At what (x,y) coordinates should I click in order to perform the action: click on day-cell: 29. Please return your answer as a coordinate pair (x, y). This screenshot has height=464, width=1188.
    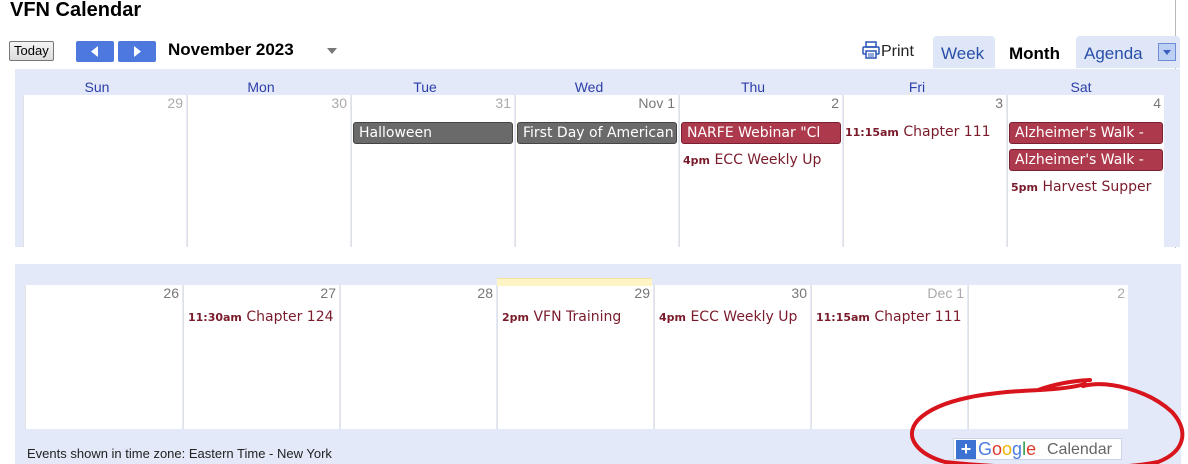
    Looking at the image, I should click on (104, 171).